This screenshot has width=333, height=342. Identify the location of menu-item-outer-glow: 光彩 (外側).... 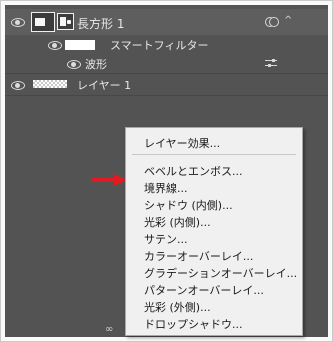
(177, 307).